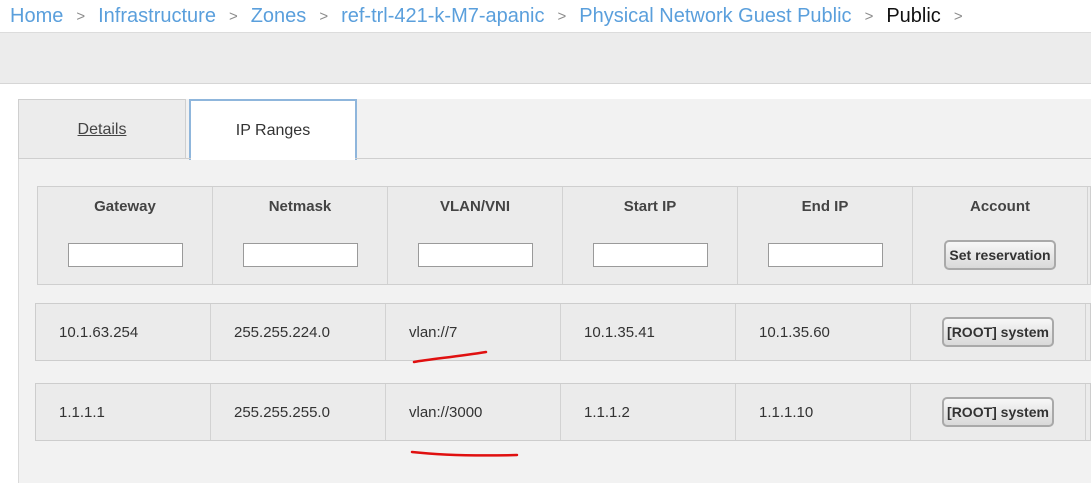 The width and height of the screenshot is (1091, 483). What do you see at coordinates (823, 412) in the screenshot?
I see `cell-end-ip: 1.1.1.10` at bounding box center [823, 412].